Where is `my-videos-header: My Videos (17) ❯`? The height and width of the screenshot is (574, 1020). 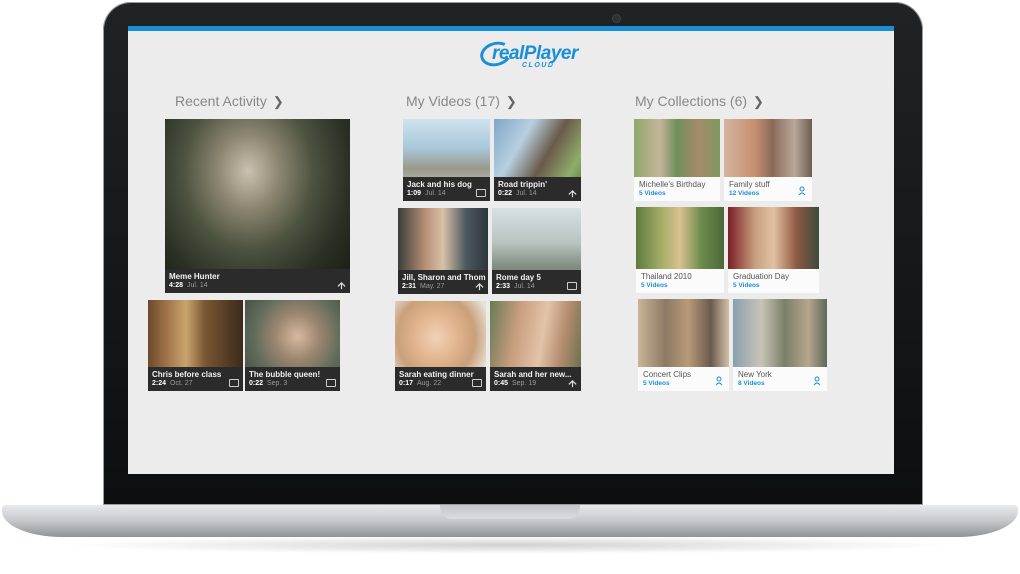
my-videos-header: My Videos (17) ❯ is located at coordinates (461, 101).